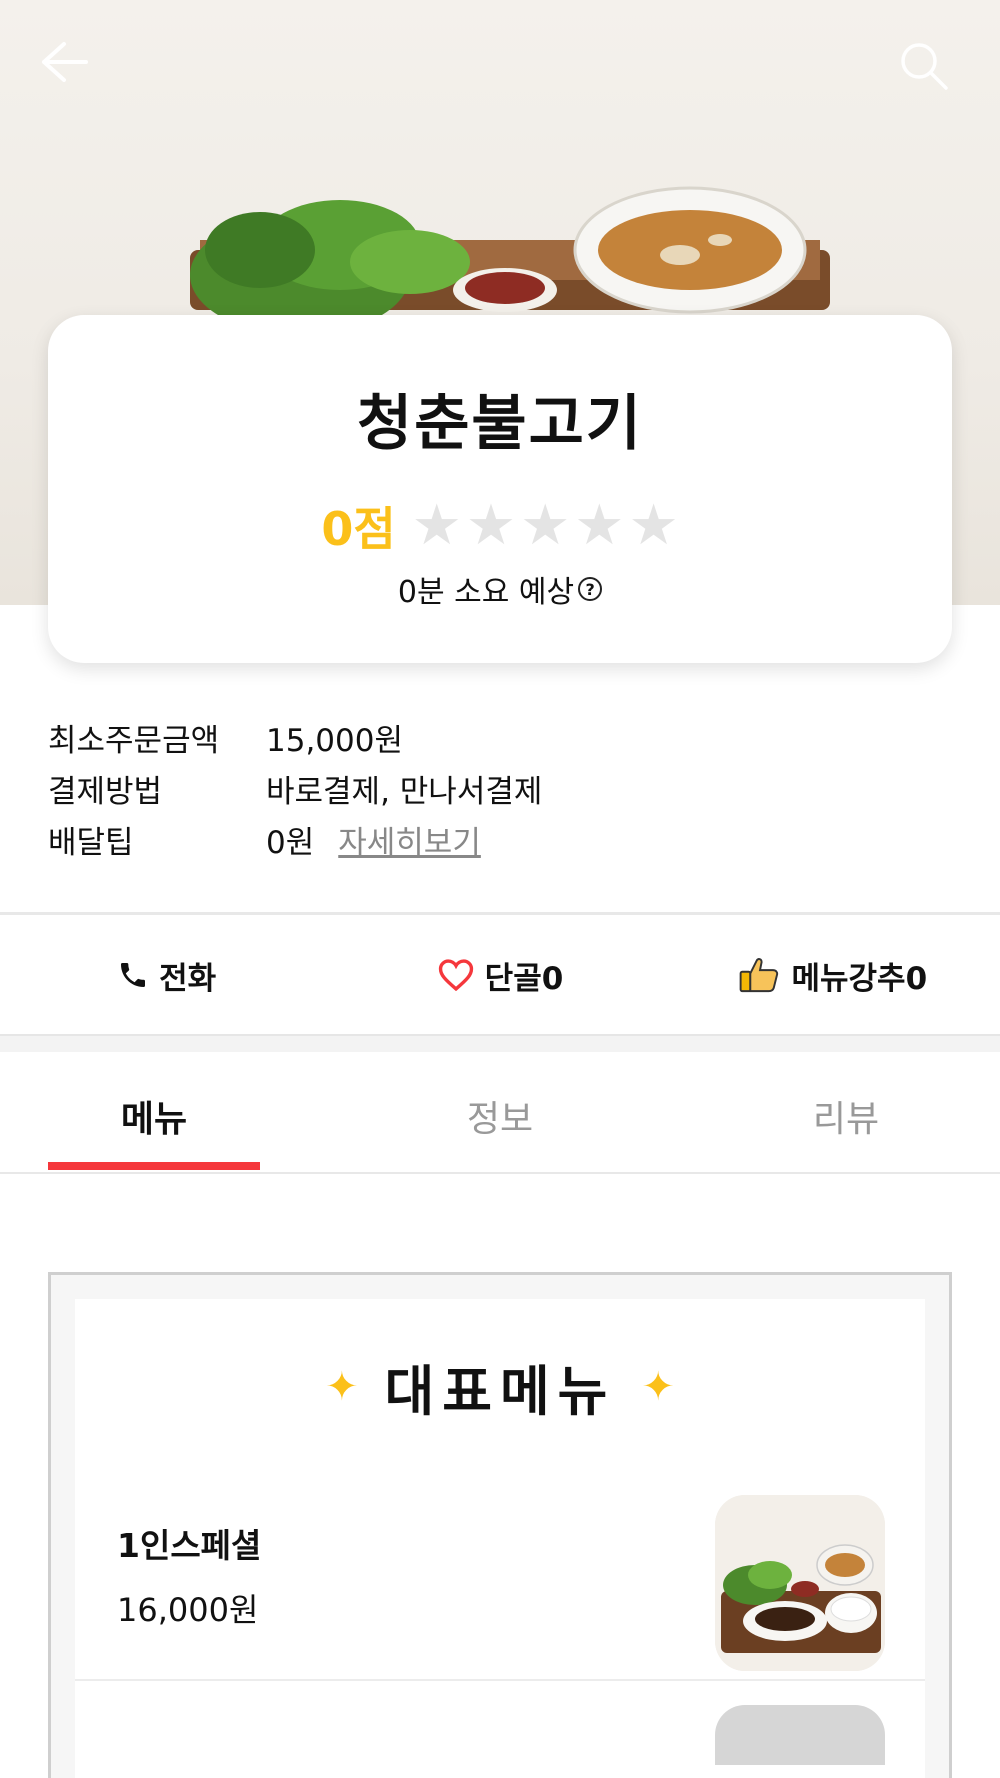  What do you see at coordinates (590, 589) in the screenshot?
I see `help-icon: ?` at bounding box center [590, 589].